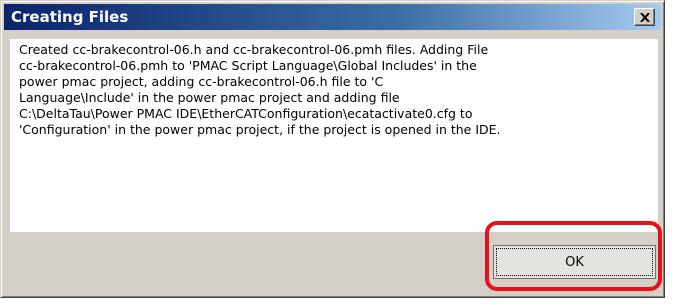  What do you see at coordinates (332, 17) in the screenshot?
I see `dialog-titlebar: Creating Files` at bounding box center [332, 17].